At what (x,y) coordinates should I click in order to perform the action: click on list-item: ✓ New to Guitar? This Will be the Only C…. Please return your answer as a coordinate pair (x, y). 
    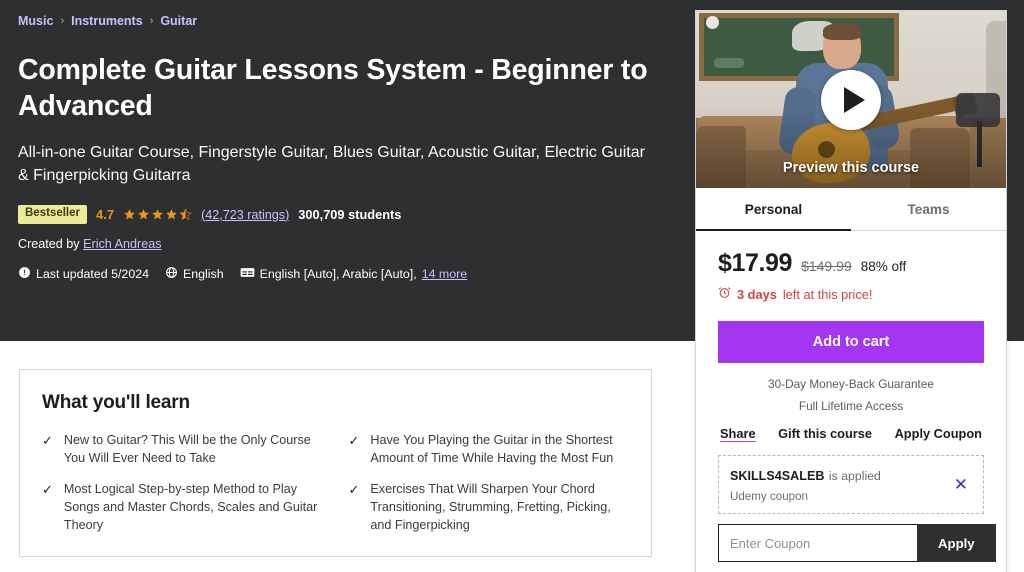
    Looking at the image, I should click on (181, 449).